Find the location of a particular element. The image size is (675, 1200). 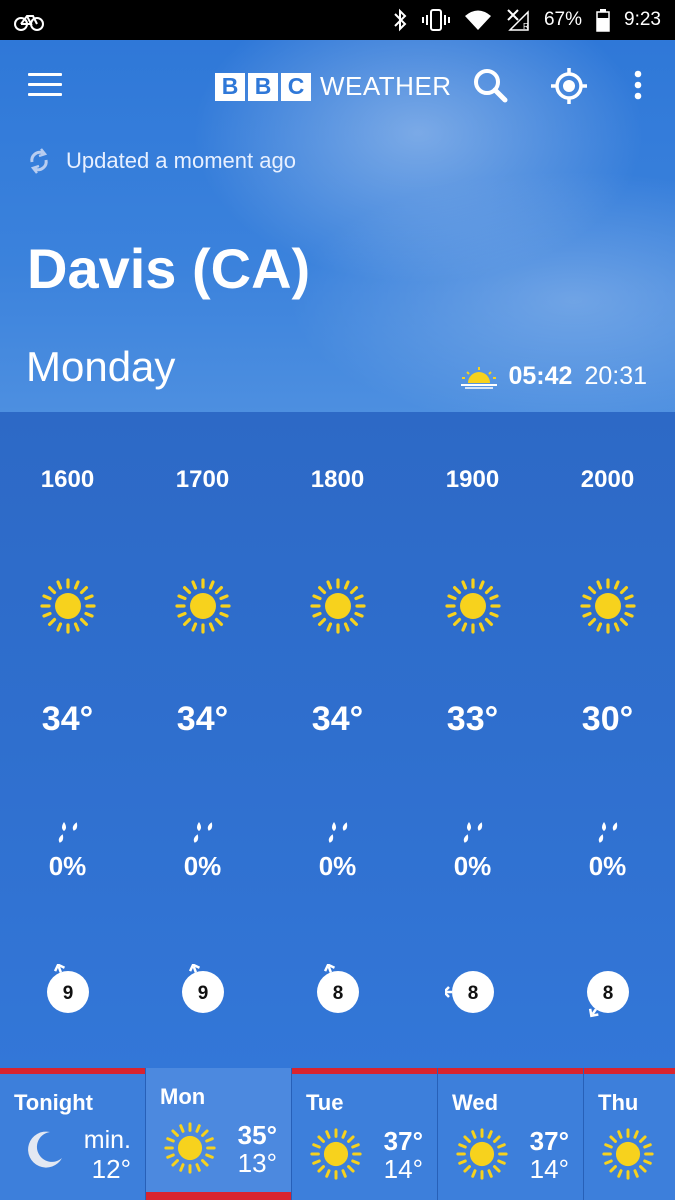

logo-letter: C is located at coordinates (296, 86).